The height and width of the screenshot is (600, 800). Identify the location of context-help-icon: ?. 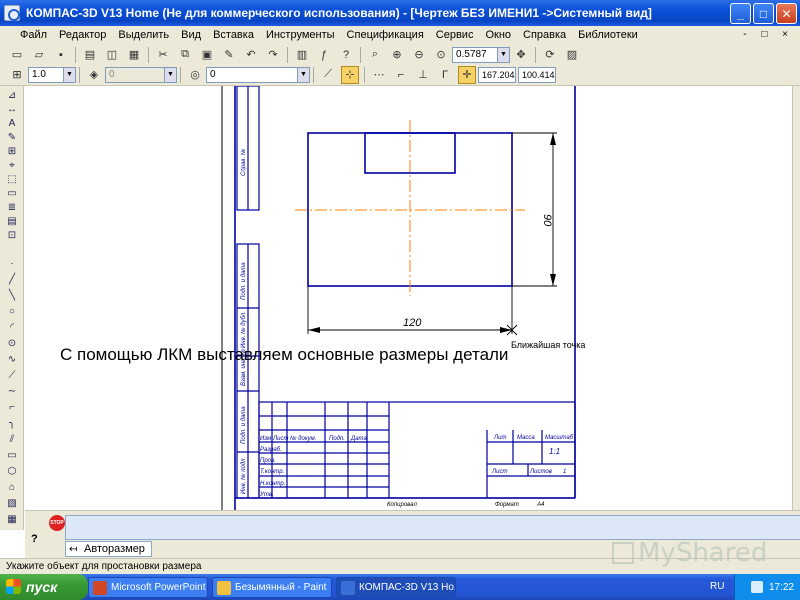
(346, 55).